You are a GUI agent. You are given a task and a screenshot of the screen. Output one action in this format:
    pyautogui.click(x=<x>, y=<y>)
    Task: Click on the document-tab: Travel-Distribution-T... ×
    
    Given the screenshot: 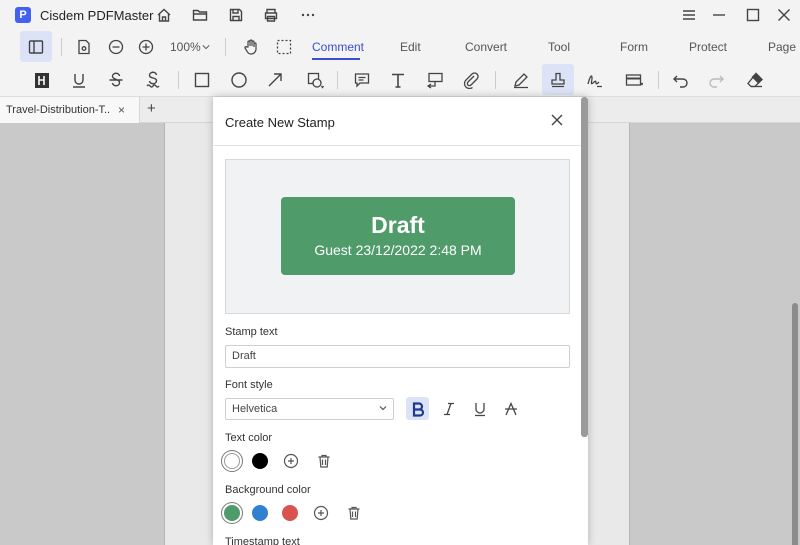 What is the action you would take?
    pyautogui.click(x=70, y=110)
    